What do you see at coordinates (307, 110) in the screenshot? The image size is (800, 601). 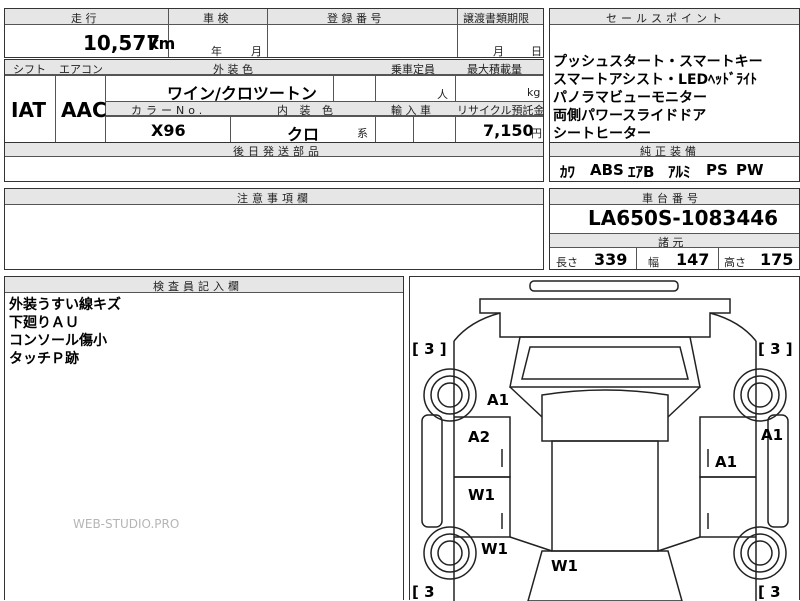 I see `interior-color-label: 内 装 色` at bounding box center [307, 110].